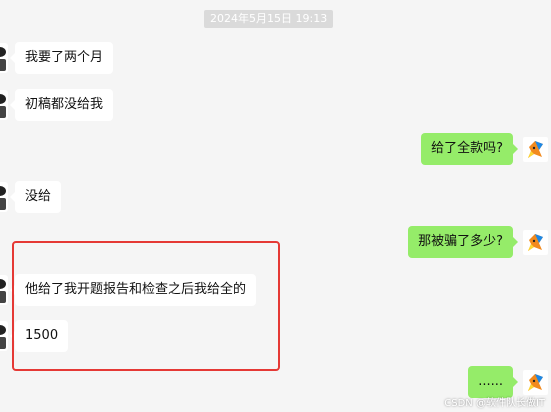  I want to click on chat-message-outgoing: 那被骗了多少?, so click(479, 242).